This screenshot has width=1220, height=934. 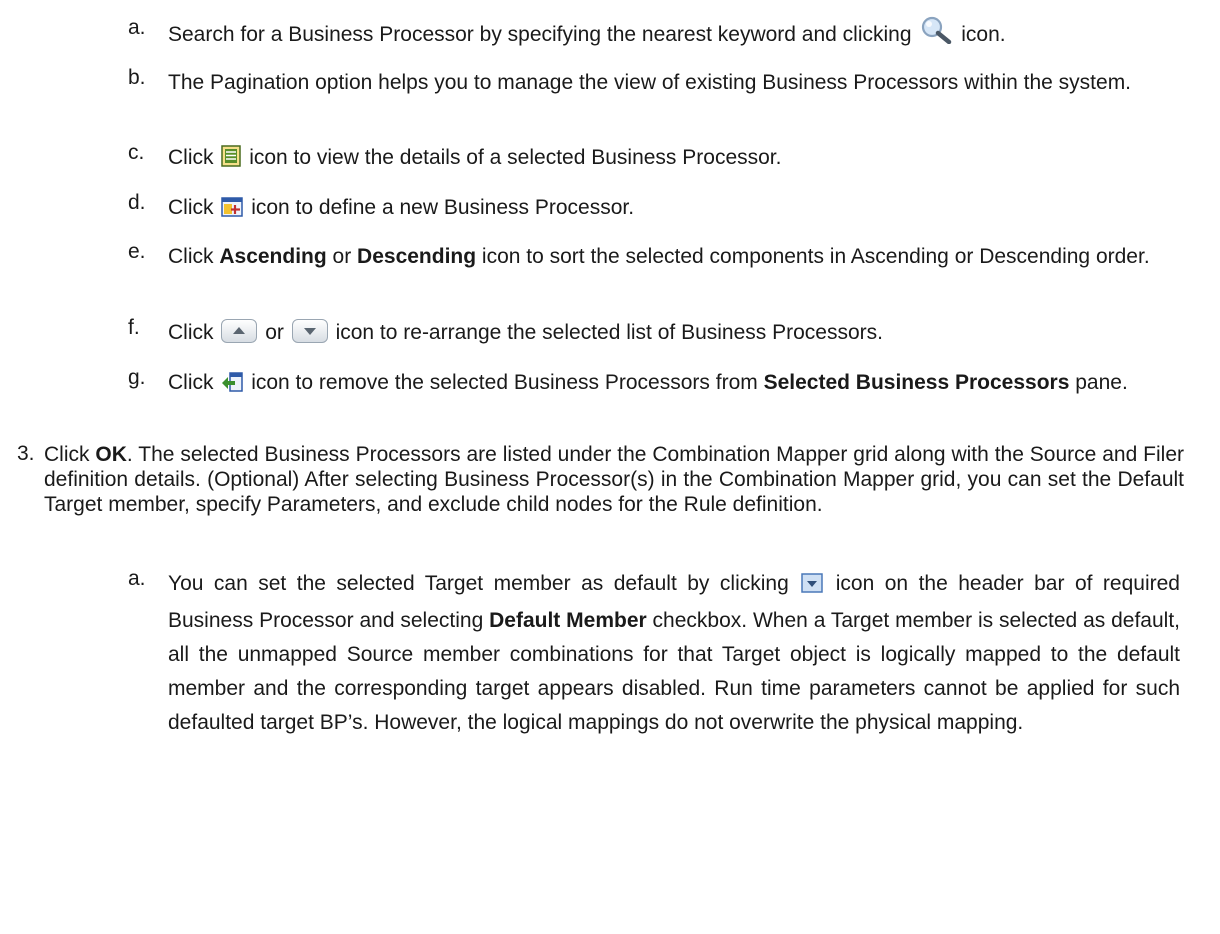 I want to click on step-c-text: Click, so click(x=191, y=157).